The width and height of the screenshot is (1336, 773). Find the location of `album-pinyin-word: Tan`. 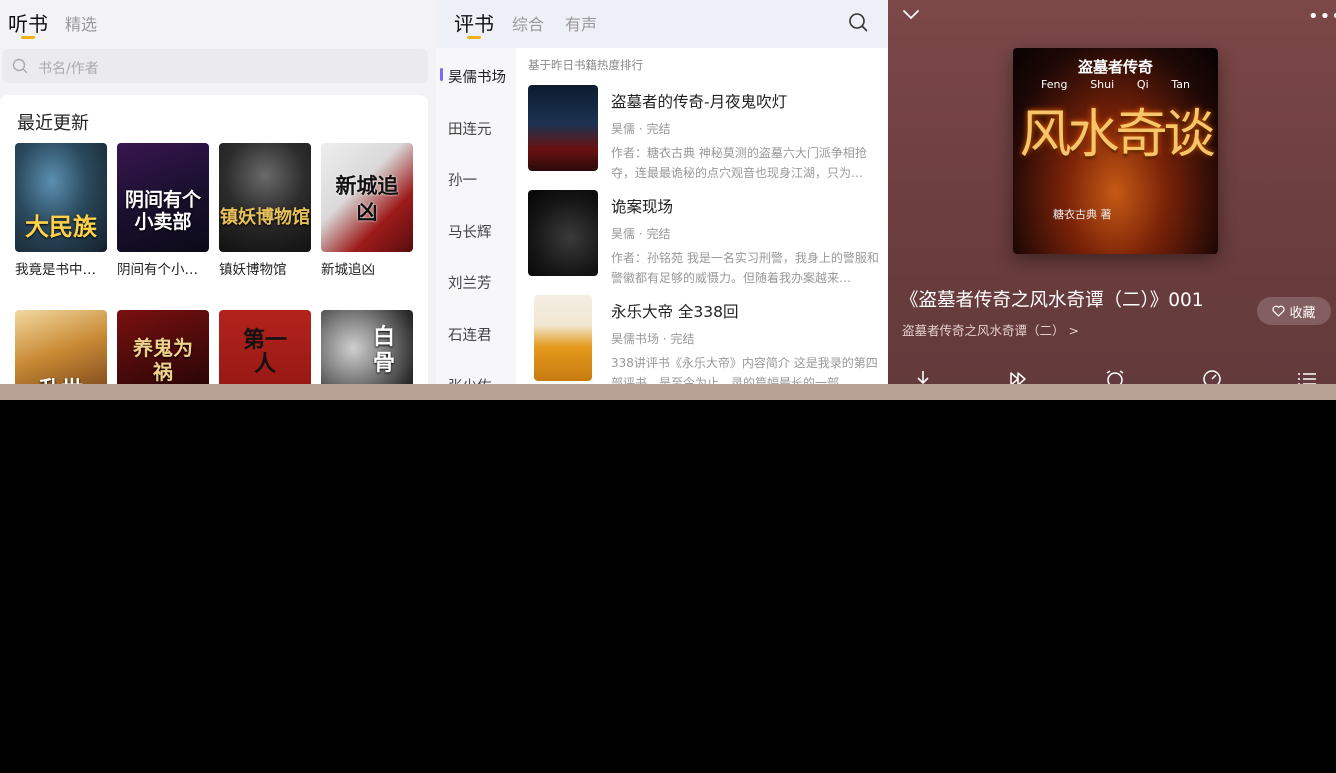

album-pinyin-word: Tan is located at coordinates (1180, 84).